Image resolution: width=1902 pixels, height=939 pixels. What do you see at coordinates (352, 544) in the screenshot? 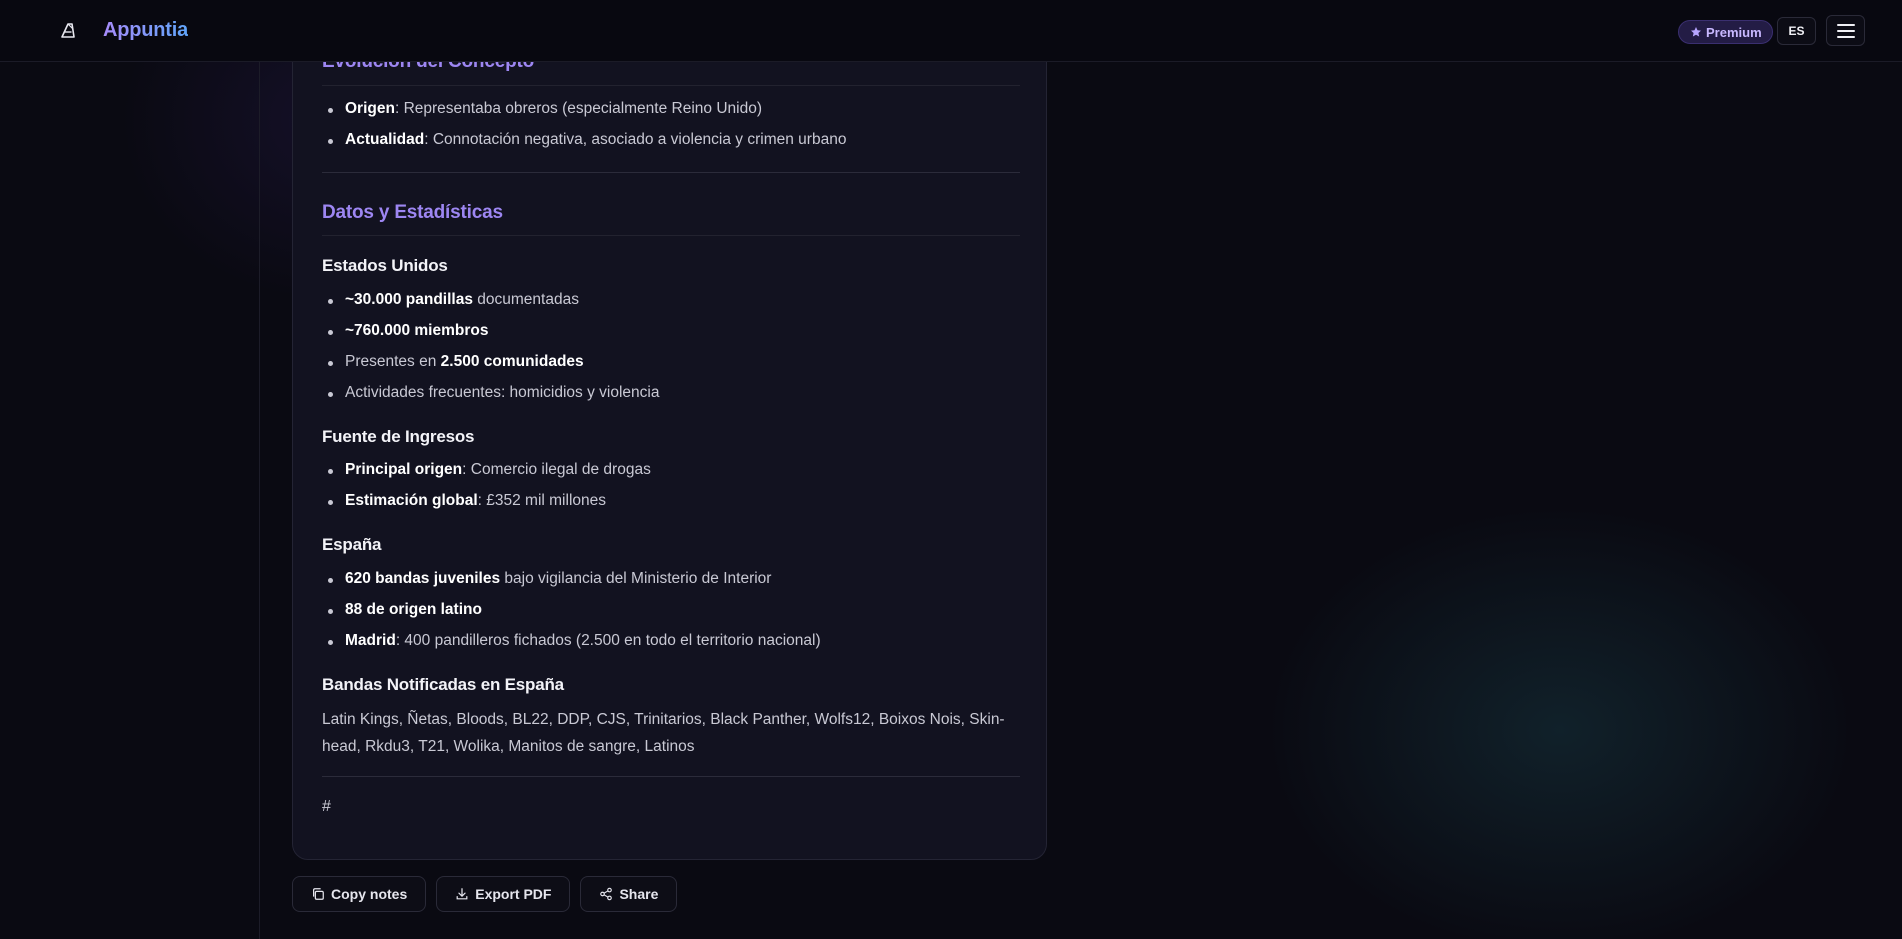
I see `subheading-spain: España` at bounding box center [352, 544].